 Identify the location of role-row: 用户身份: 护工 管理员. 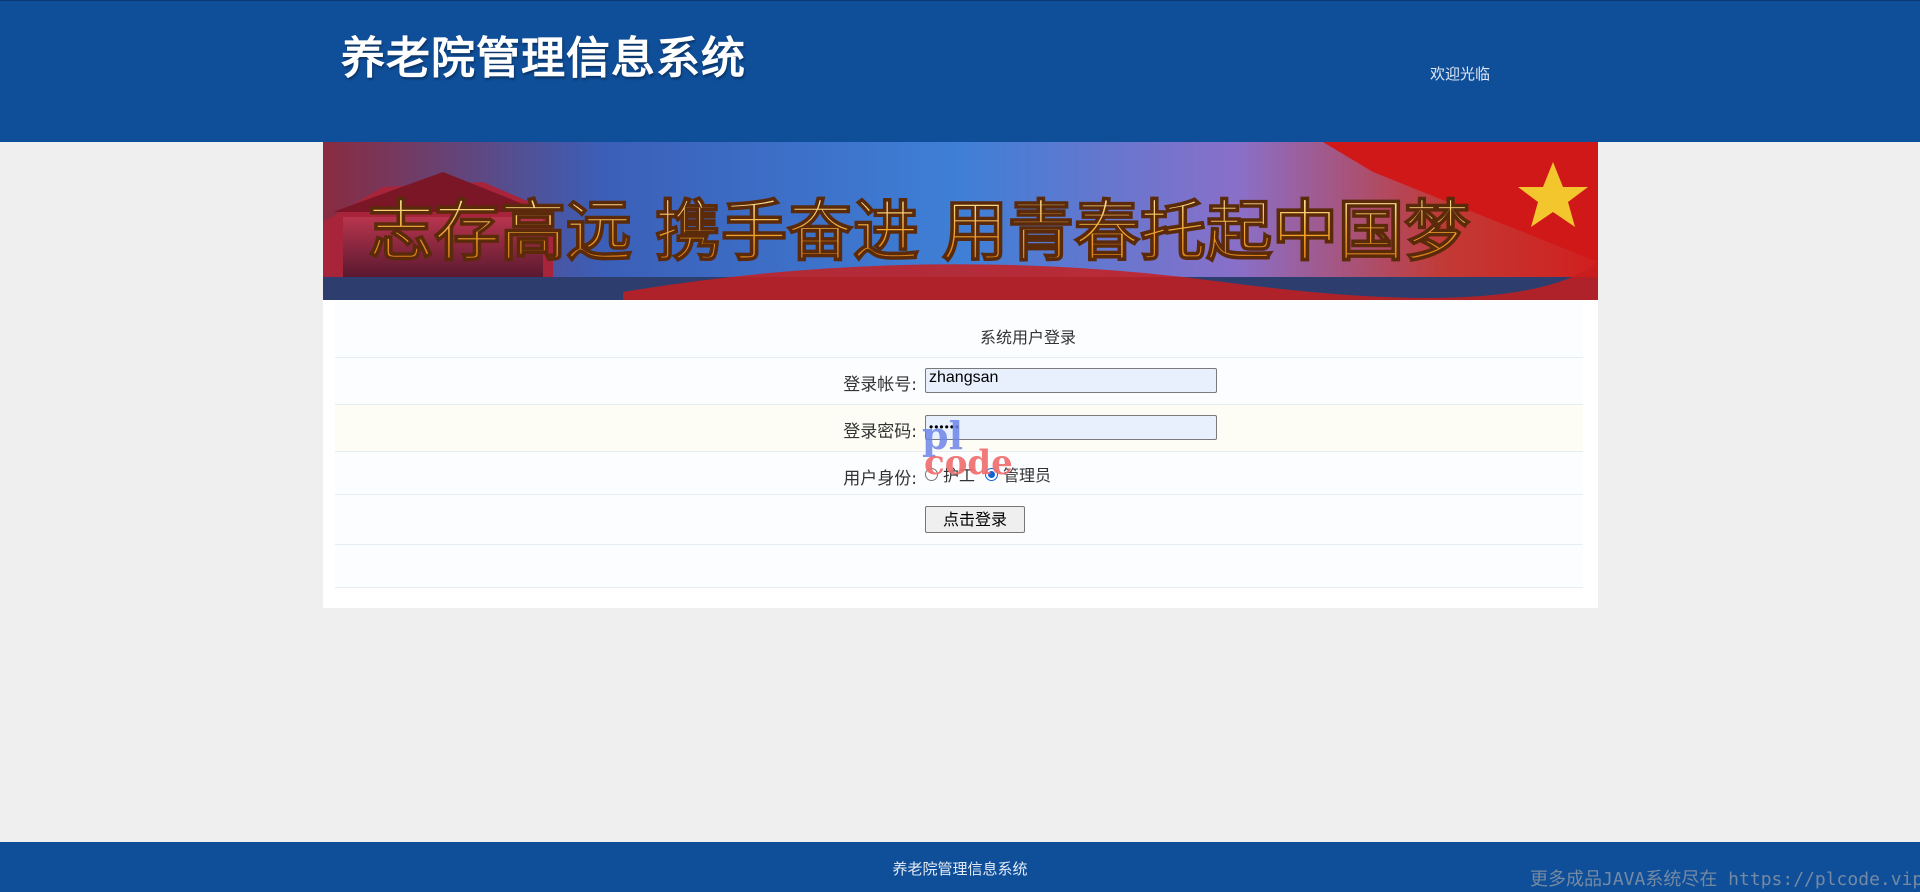
(959, 473).